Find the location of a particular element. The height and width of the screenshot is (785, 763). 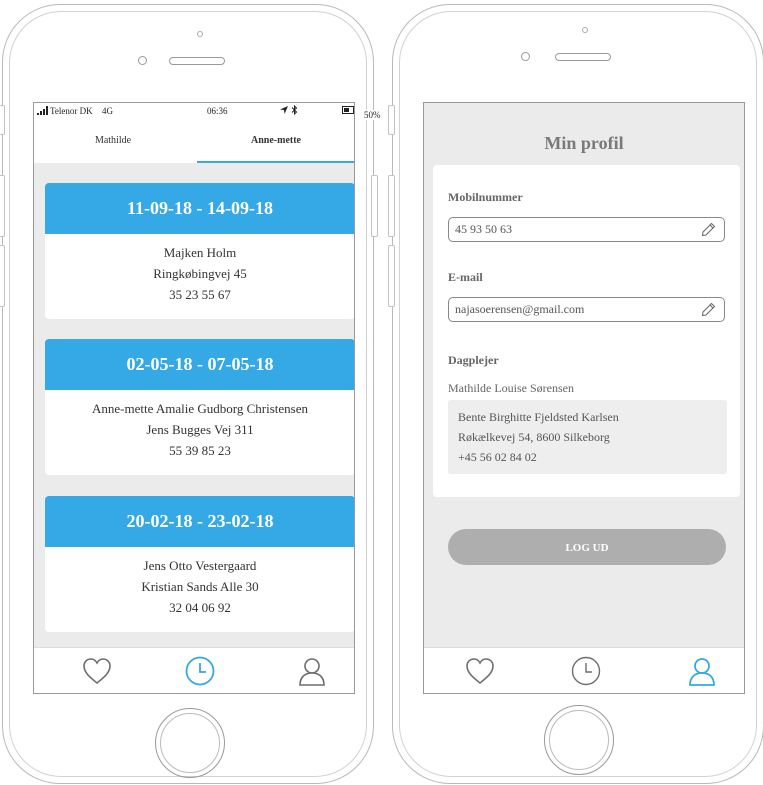

child-name: Mathilde Louise Sørensen is located at coordinates (511, 388).